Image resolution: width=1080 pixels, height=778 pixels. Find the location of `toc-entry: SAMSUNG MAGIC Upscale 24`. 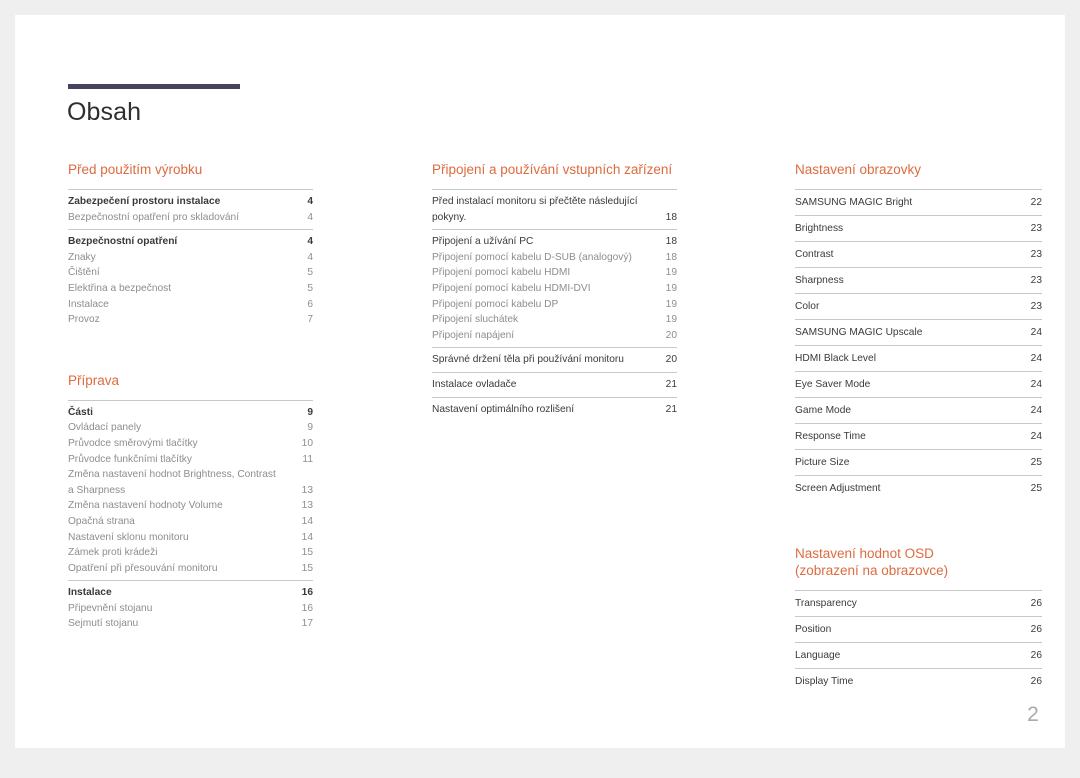

toc-entry: SAMSUNG MAGIC Upscale 24 is located at coordinates (918, 332).